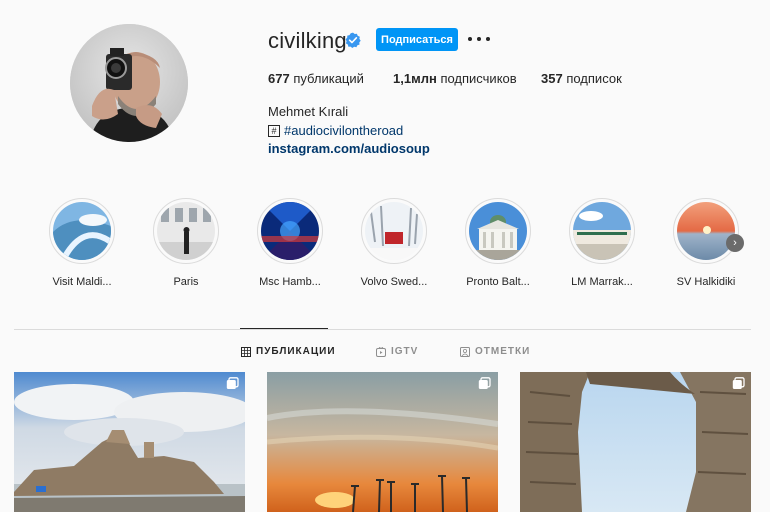 Image resolution: width=770 pixels, height=512 pixels. I want to click on tab-label: IGTV, so click(405, 351).